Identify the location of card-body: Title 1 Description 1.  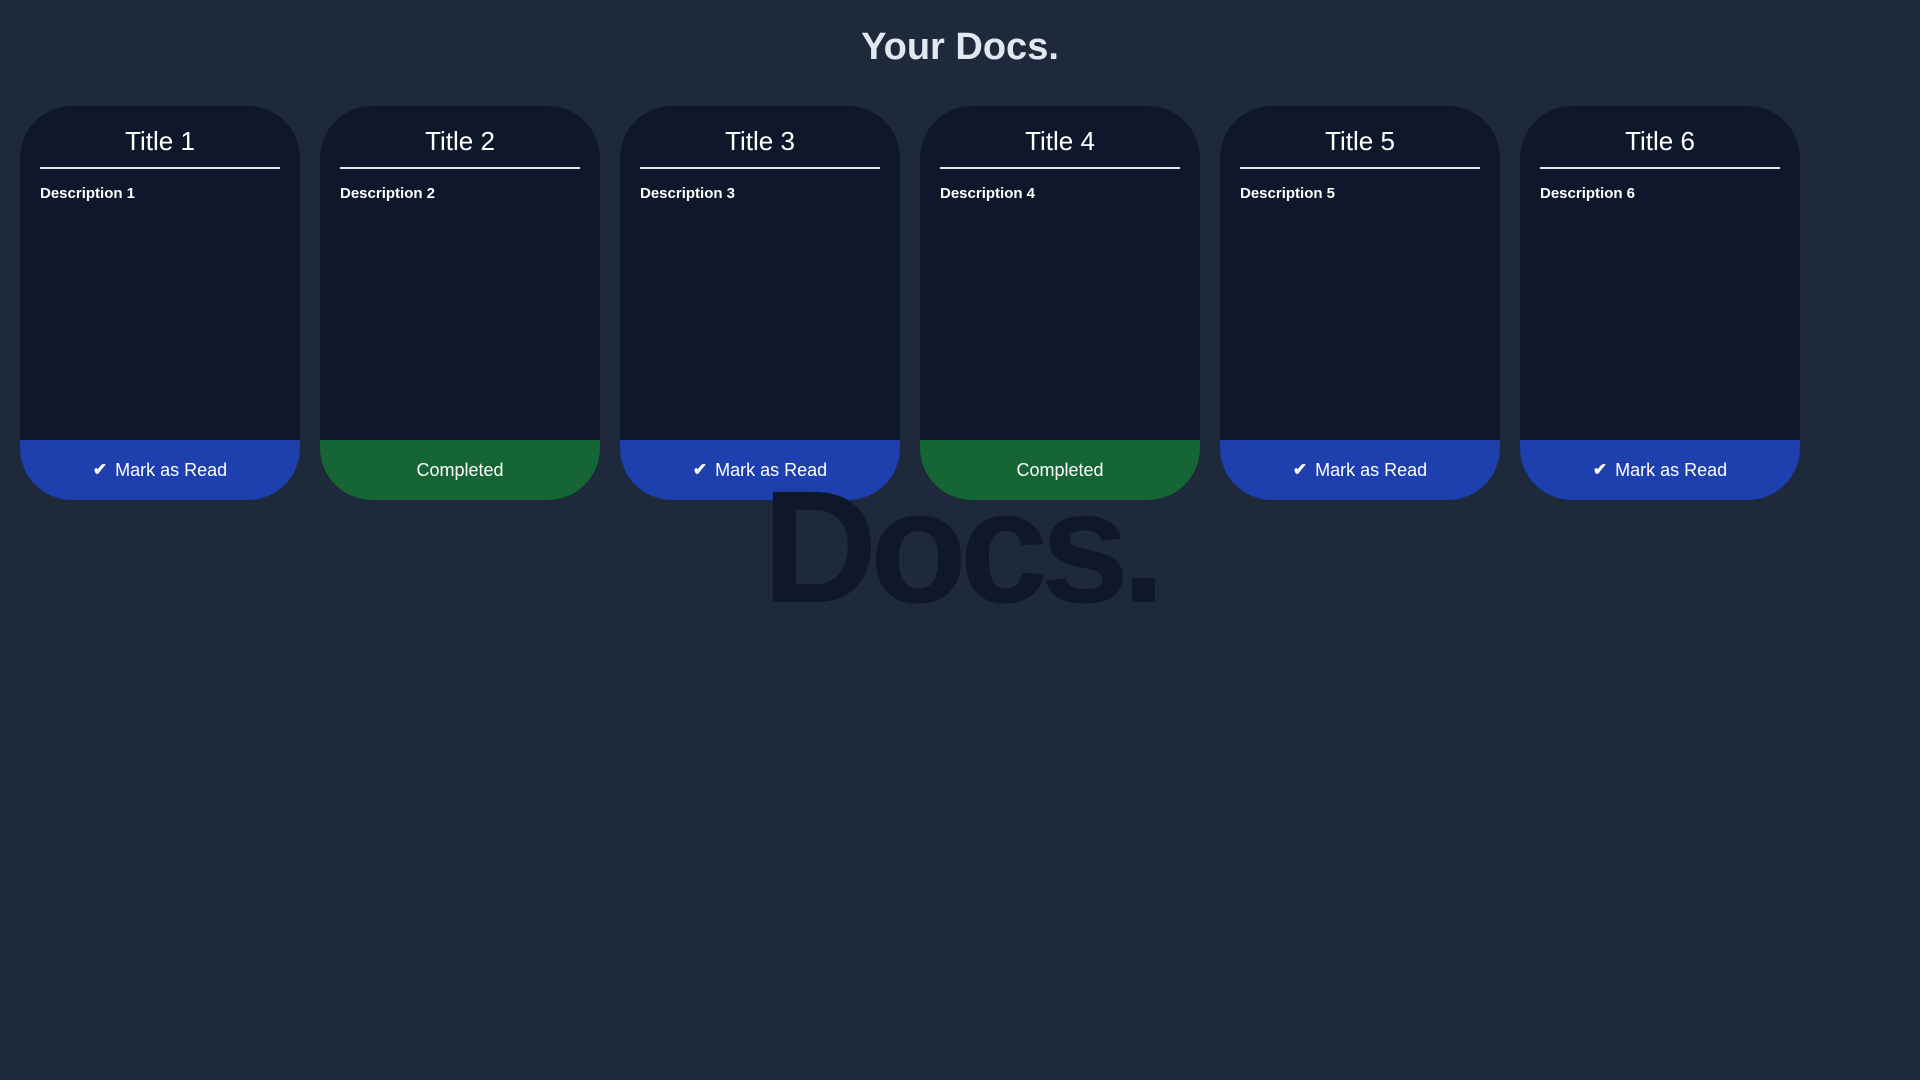
(160, 273).